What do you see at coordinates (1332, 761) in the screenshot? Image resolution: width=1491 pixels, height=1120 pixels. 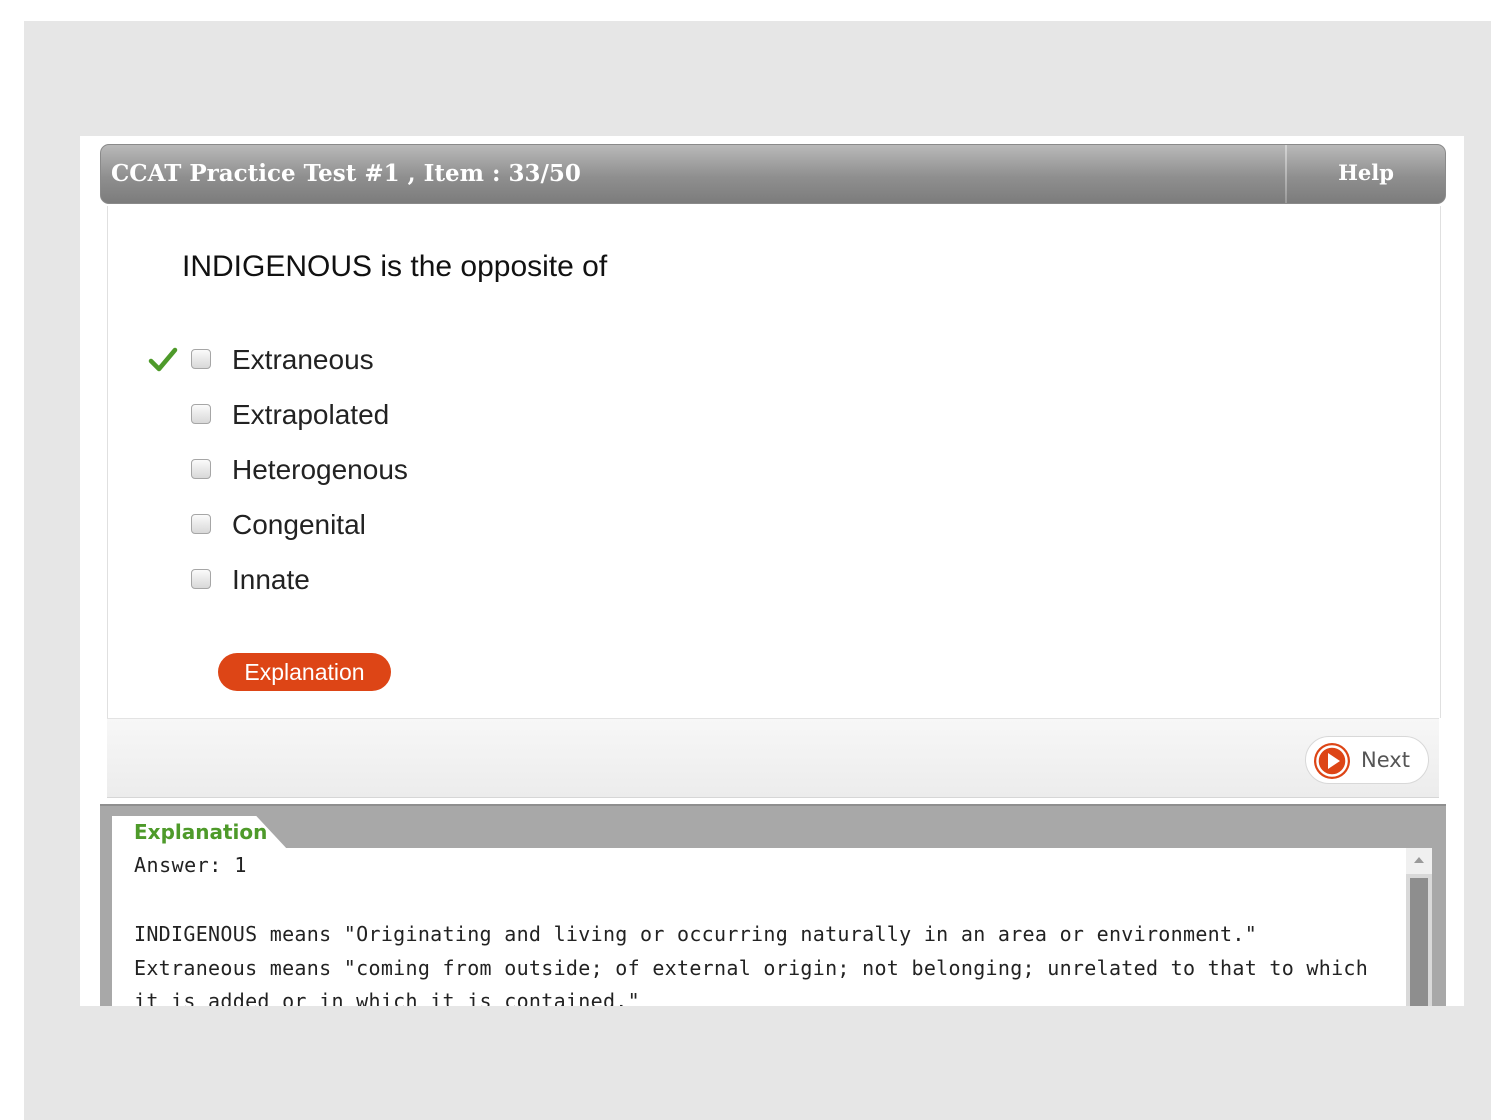 I see `play-circle-icon` at bounding box center [1332, 761].